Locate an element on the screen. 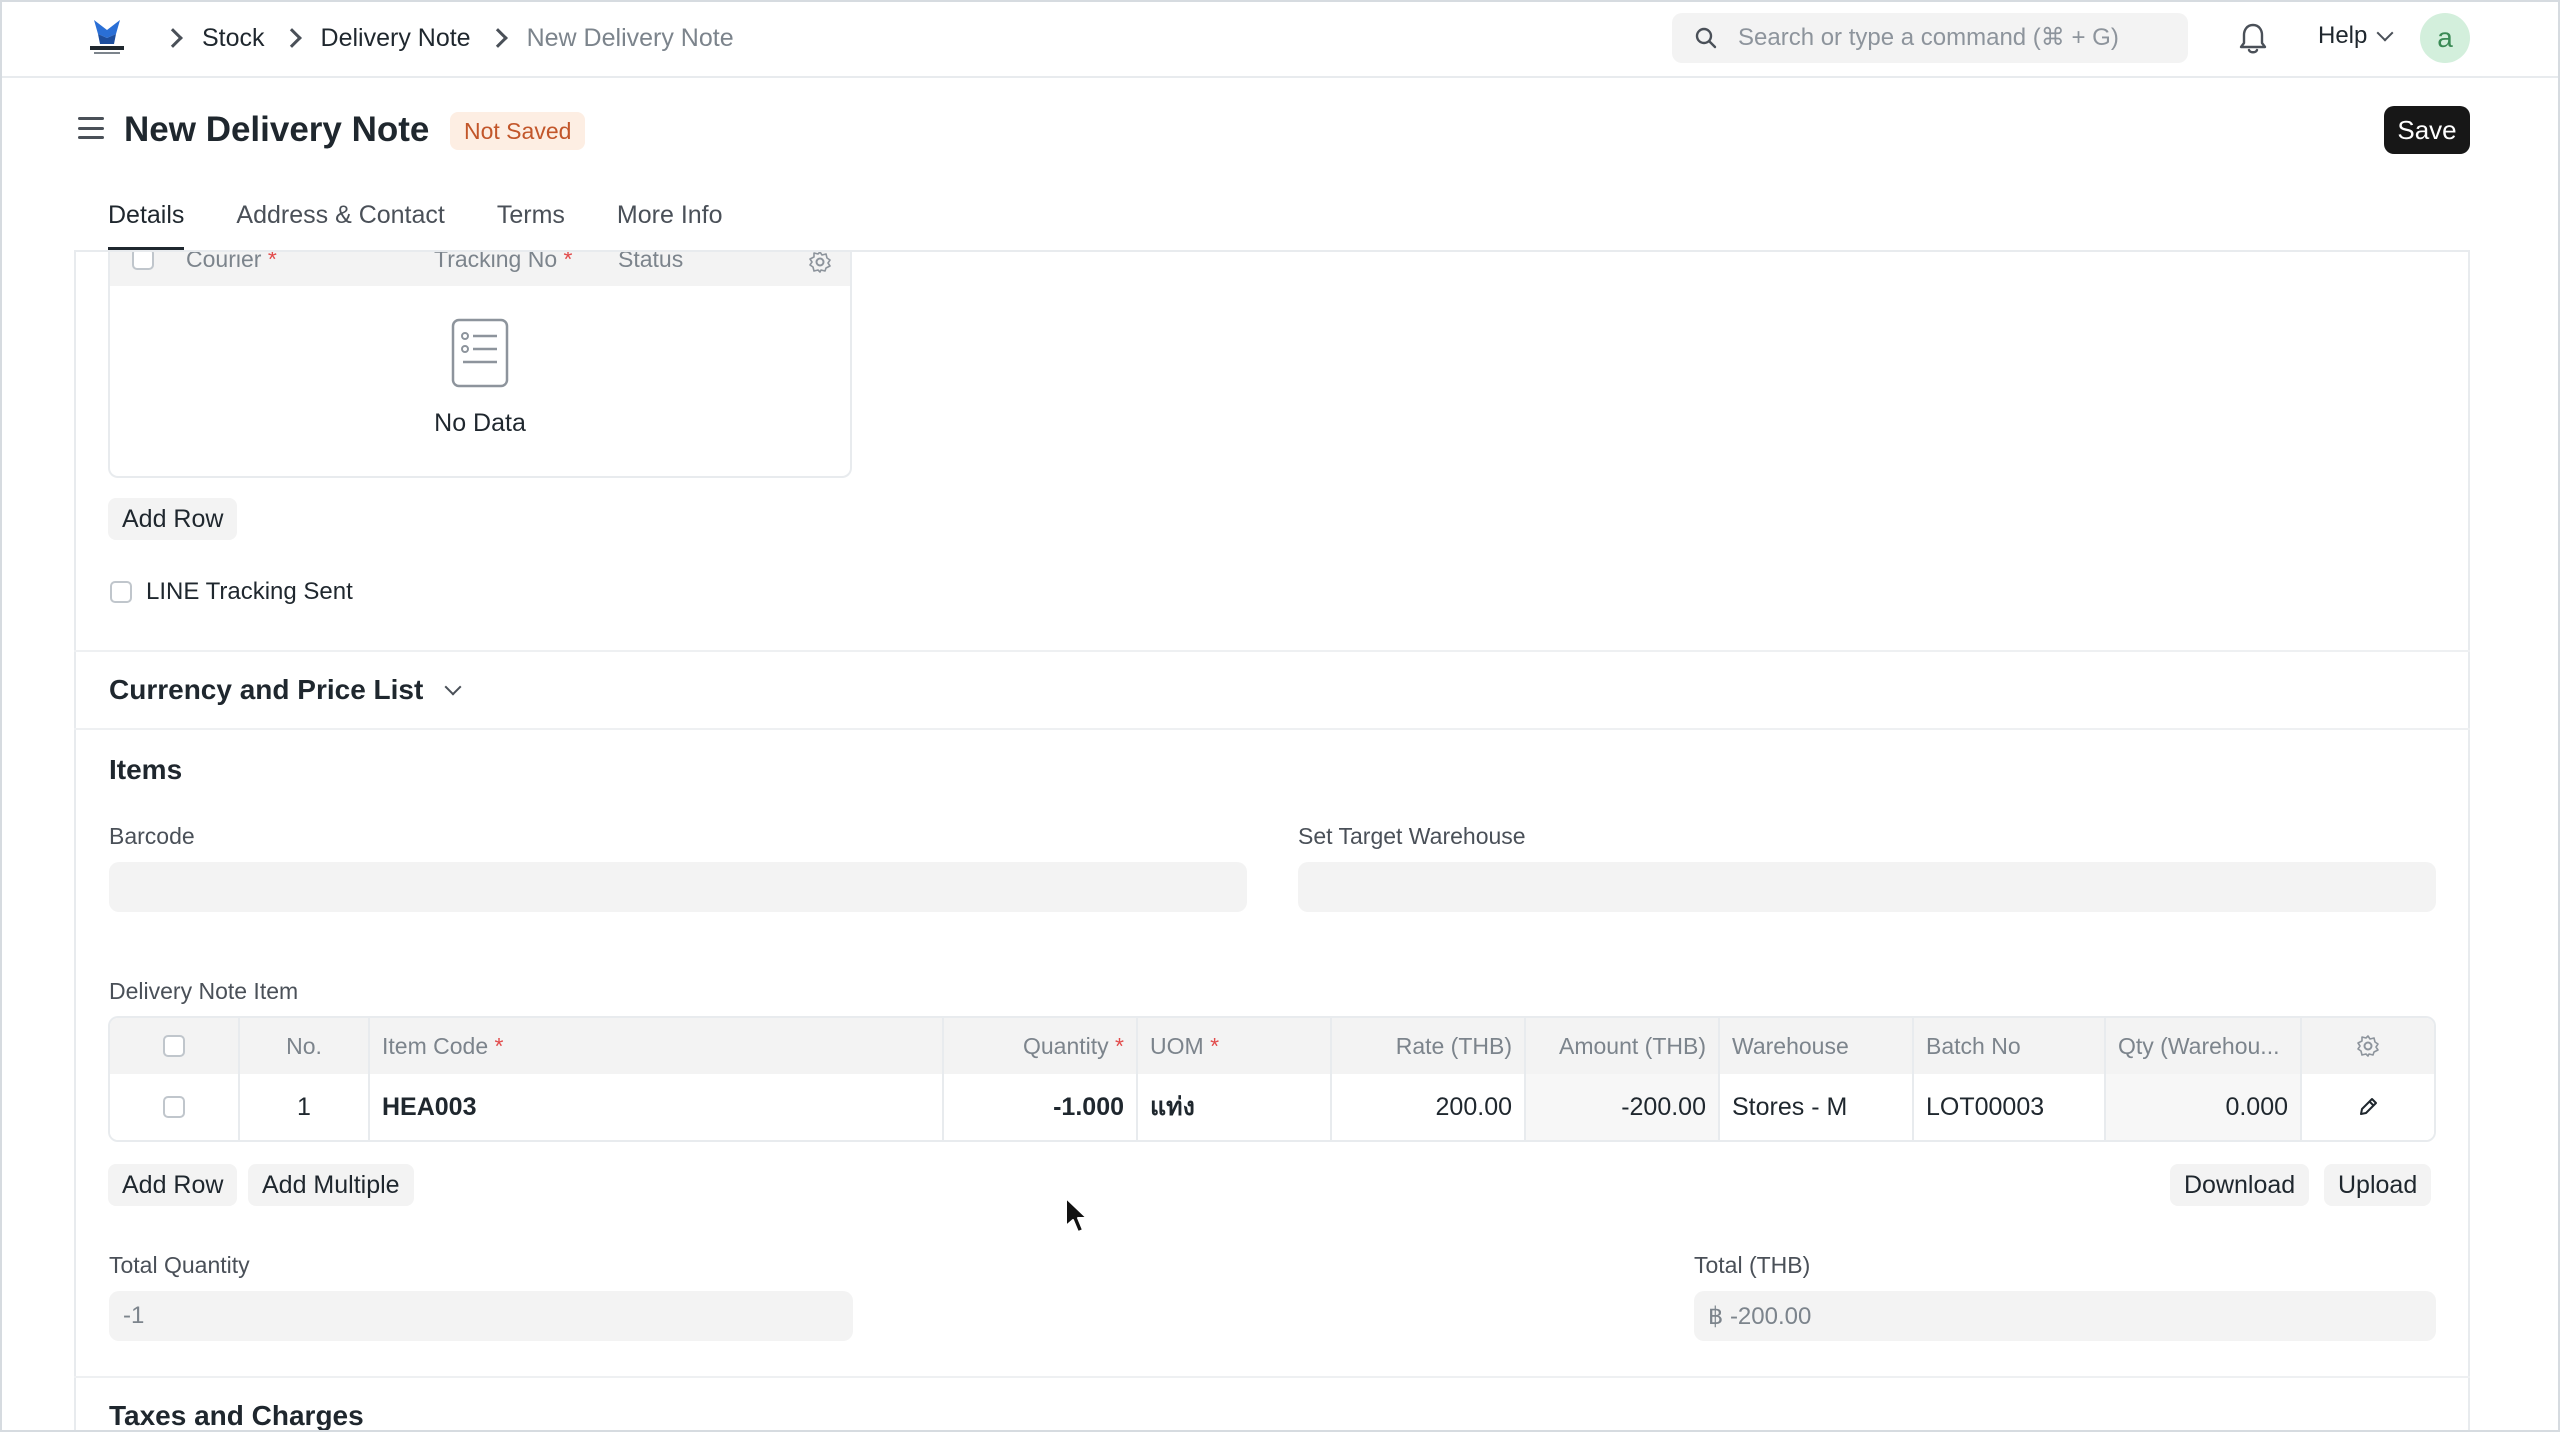 Image resolution: width=2560 pixels, height=1432 pixels. mouse-cursor-icon is located at coordinates (1076, 1215).